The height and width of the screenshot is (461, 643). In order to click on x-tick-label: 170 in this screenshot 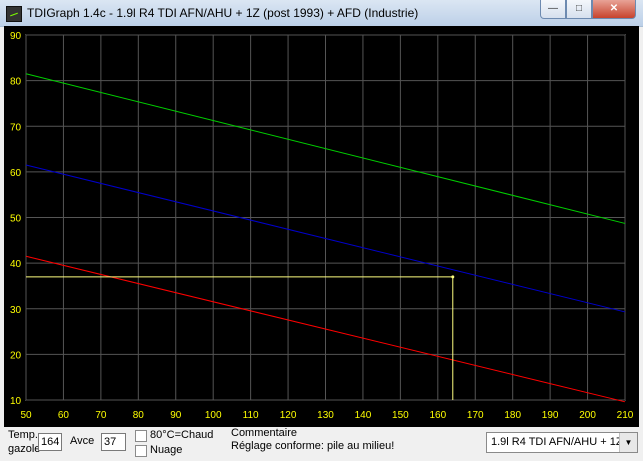, I will do `click(475, 415)`.